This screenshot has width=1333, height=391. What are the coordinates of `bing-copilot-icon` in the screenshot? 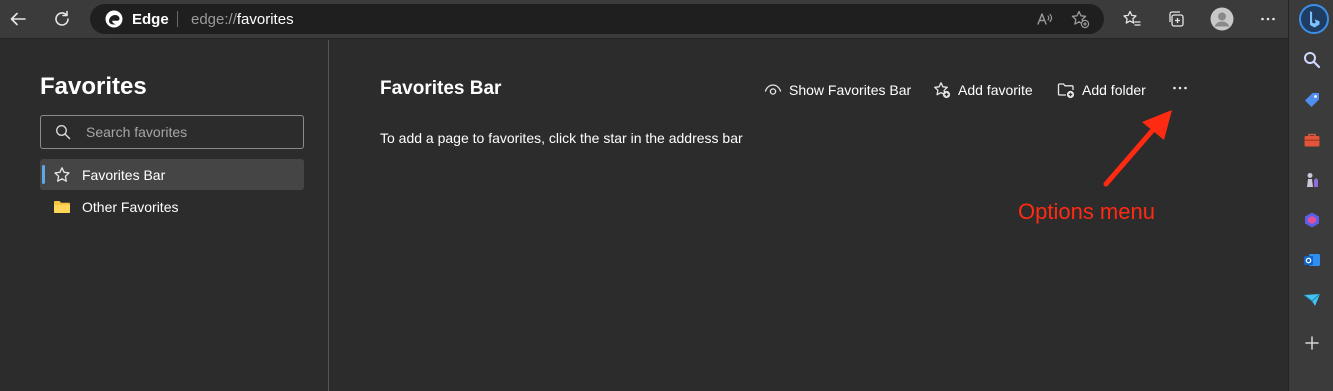 It's located at (1314, 19).